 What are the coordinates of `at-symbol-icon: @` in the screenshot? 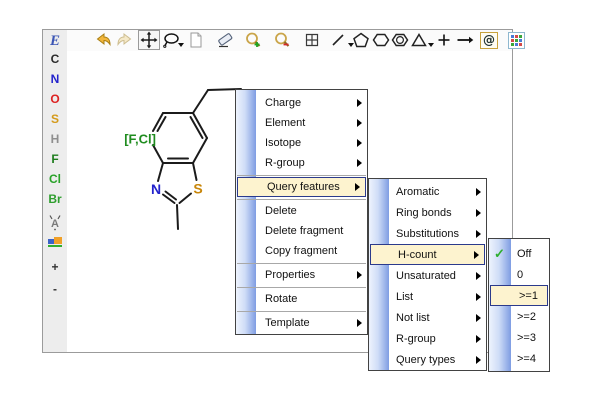 It's located at (489, 40).